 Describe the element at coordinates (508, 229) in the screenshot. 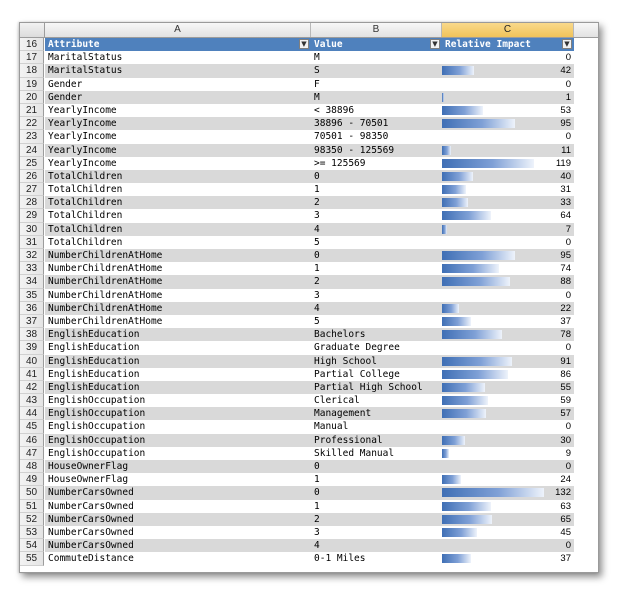

I see `impact-cell: 7` at that location.